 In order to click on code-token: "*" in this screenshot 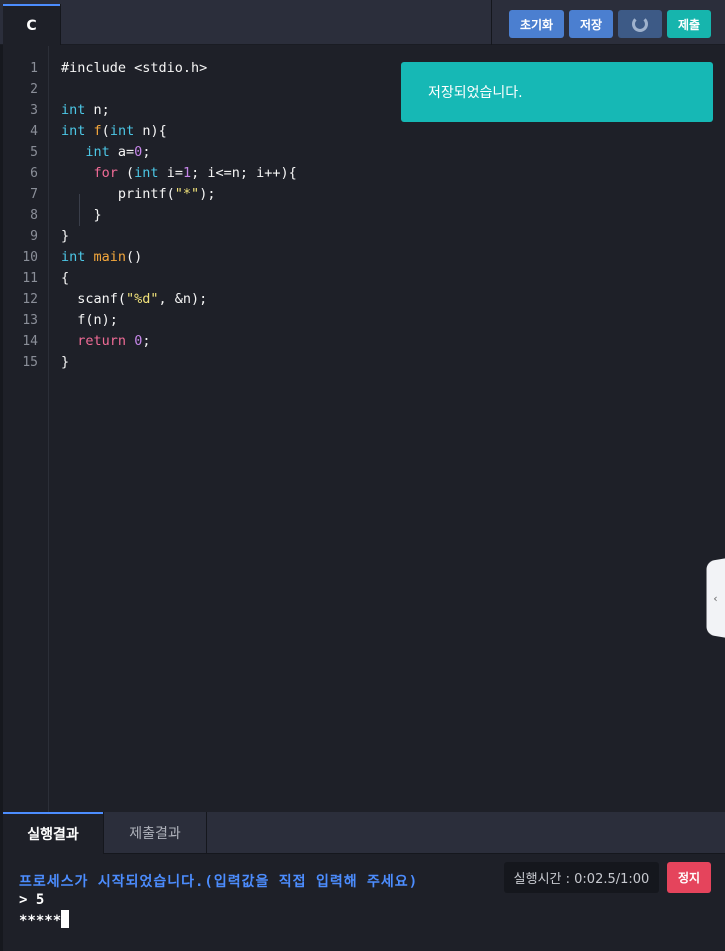, I will do `click(187, 194)`.